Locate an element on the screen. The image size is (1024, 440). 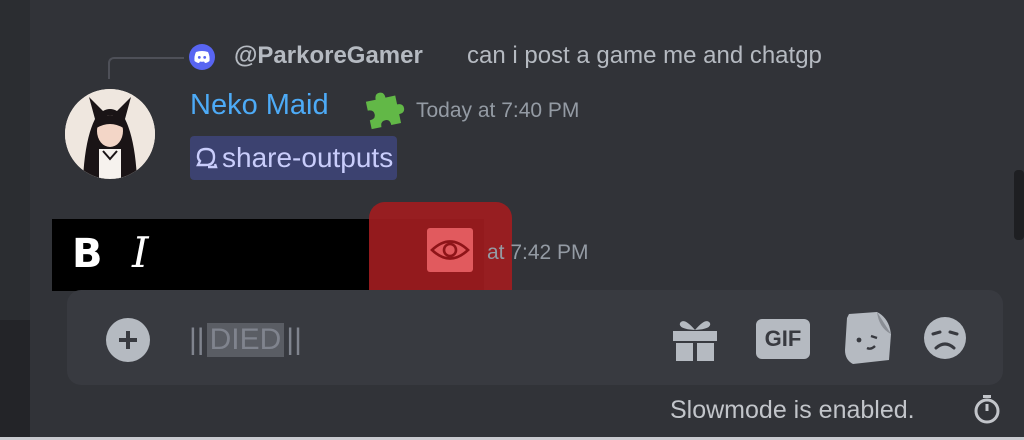
scrollbar is located at coordinates (1019, 205).